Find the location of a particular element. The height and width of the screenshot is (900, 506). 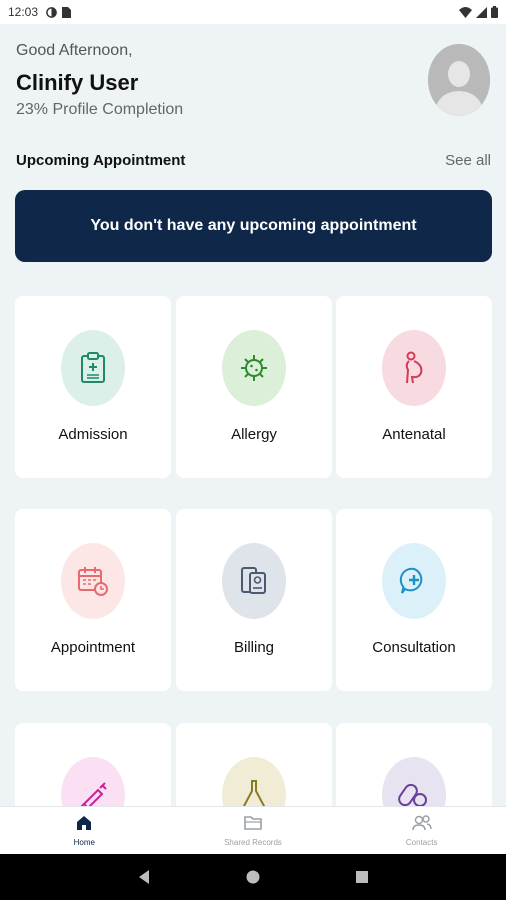

tile-admission: Admission is located at coordinates (93, 387).